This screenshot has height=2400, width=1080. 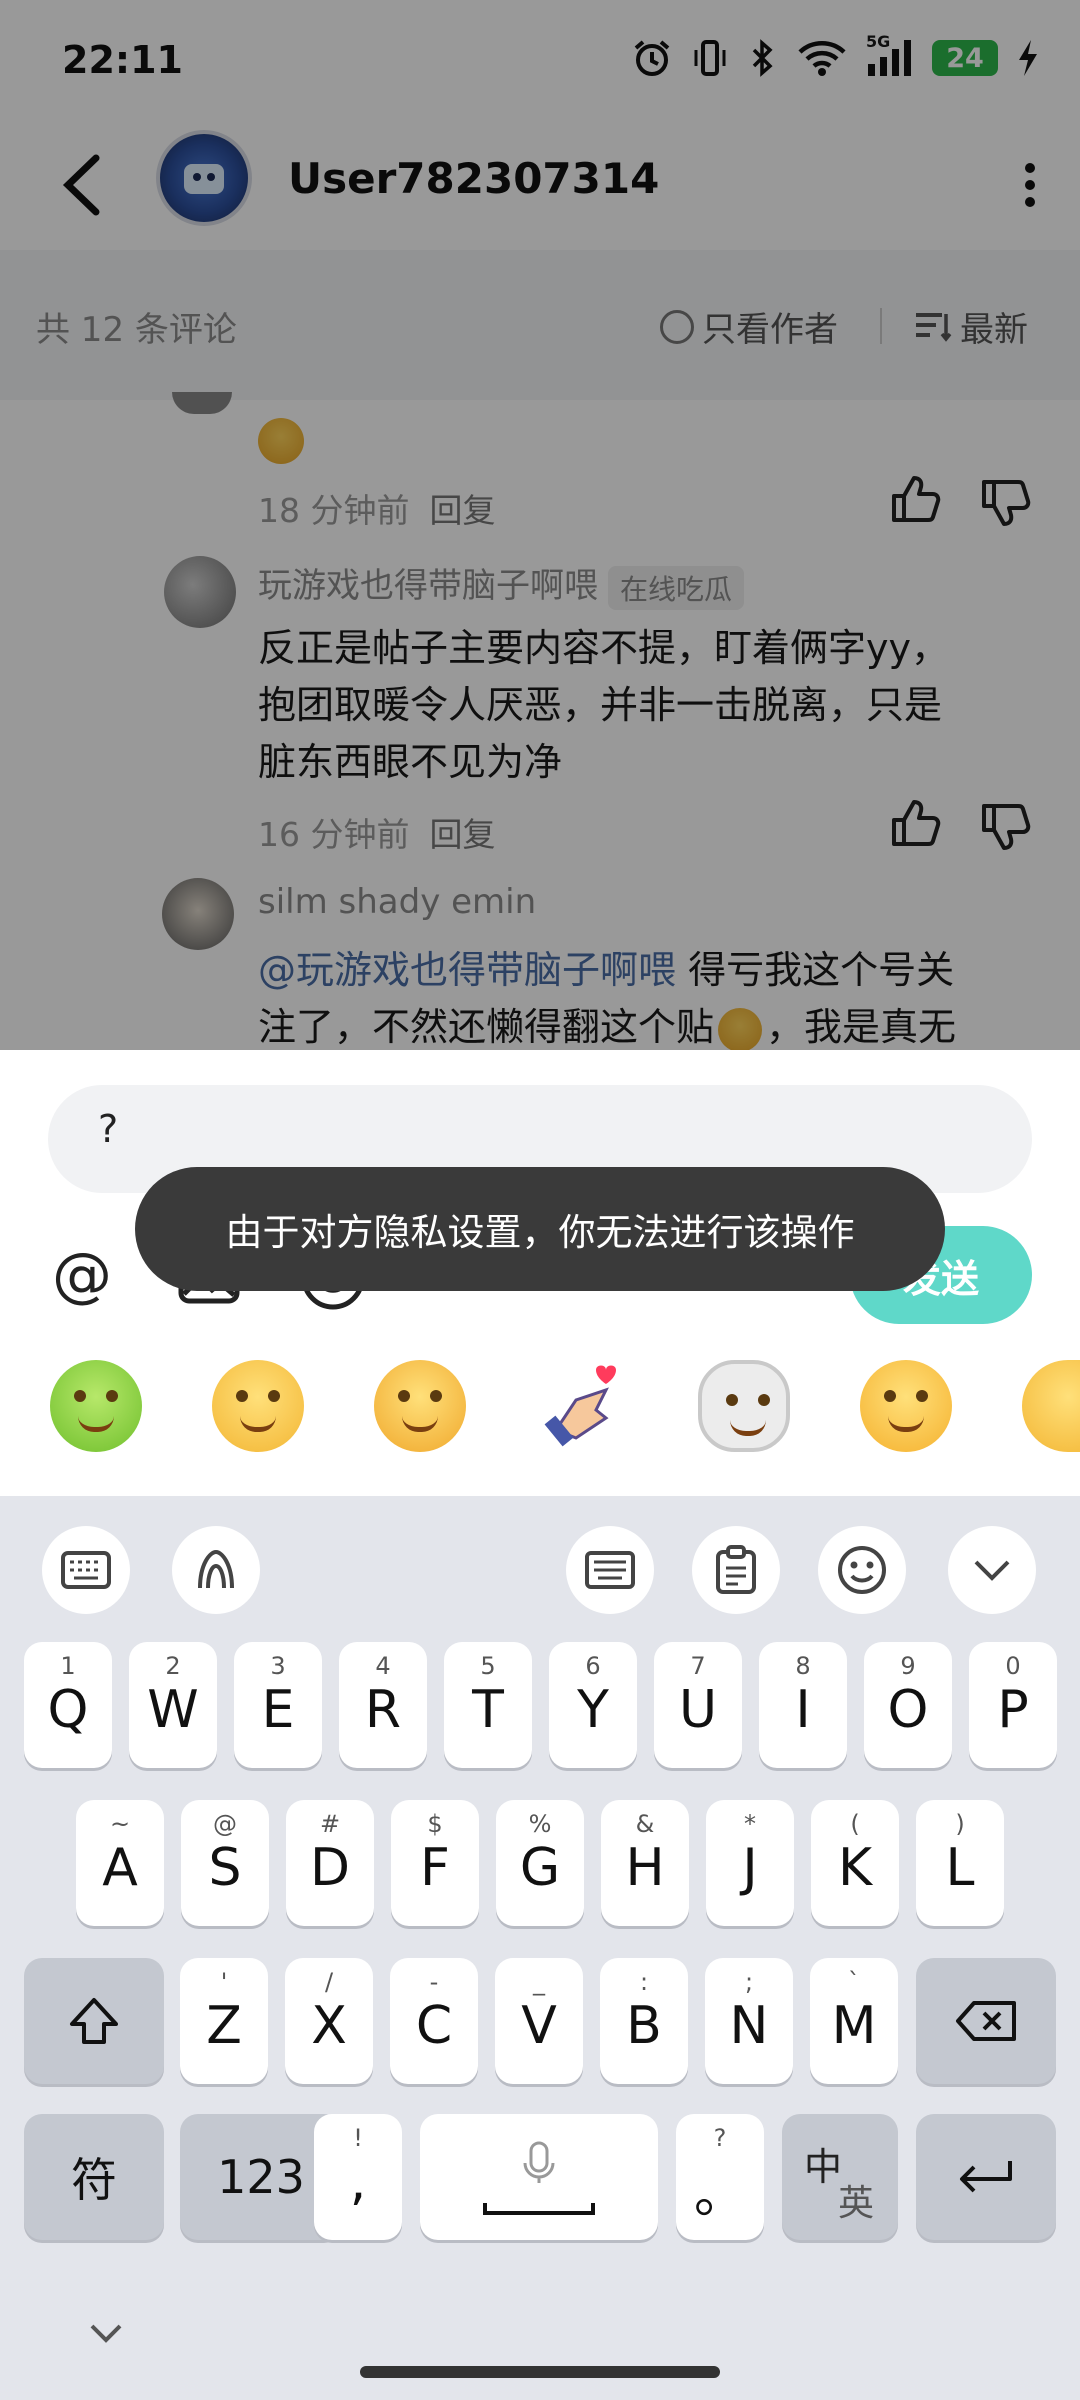 What do you see at coordinates (225, 1868) in the screenshot?
I see `key-label: S` at bounding box center [225, 1868].